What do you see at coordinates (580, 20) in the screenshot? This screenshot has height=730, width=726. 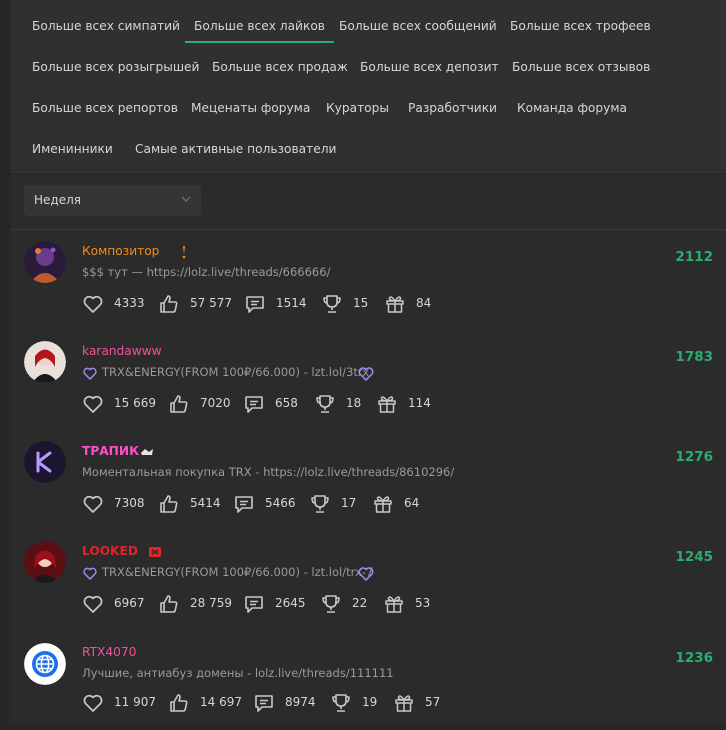 I see `tab-most-trophies: Больше всех трофеев` at bounding box center [580, 20].